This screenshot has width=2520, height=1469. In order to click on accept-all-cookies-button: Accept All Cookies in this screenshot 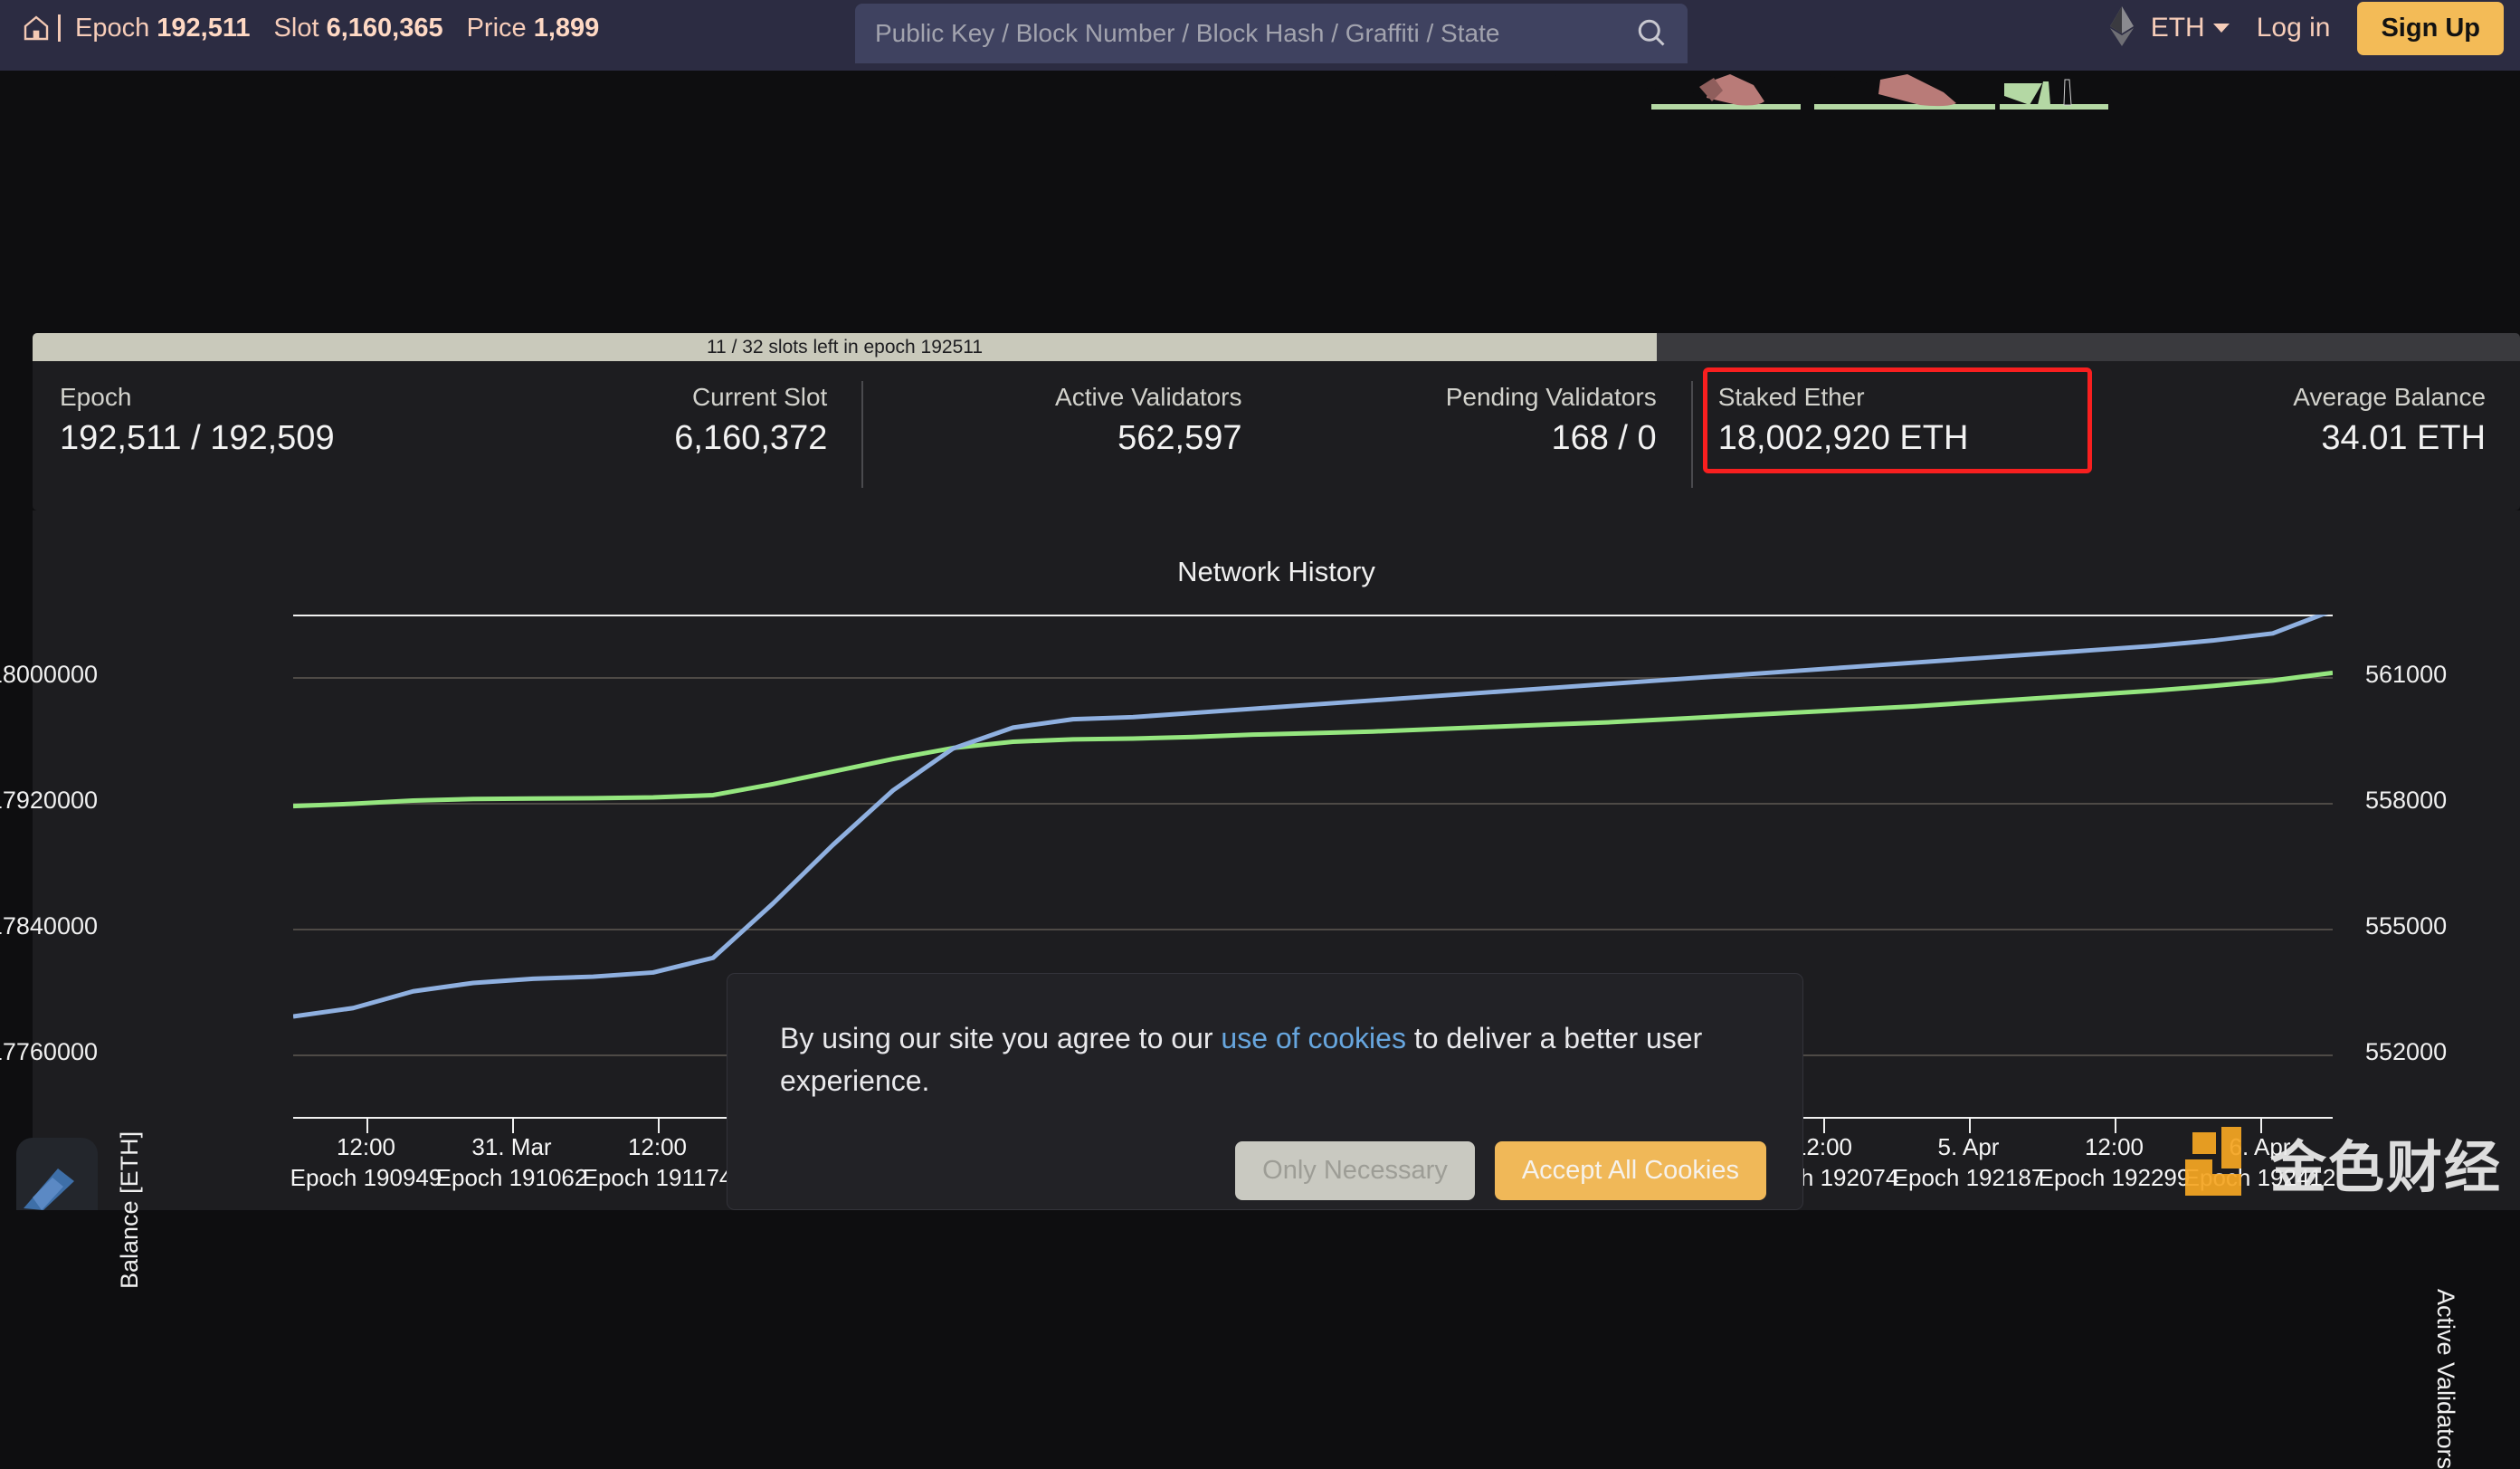, I will do `click(1631, 1171)`.